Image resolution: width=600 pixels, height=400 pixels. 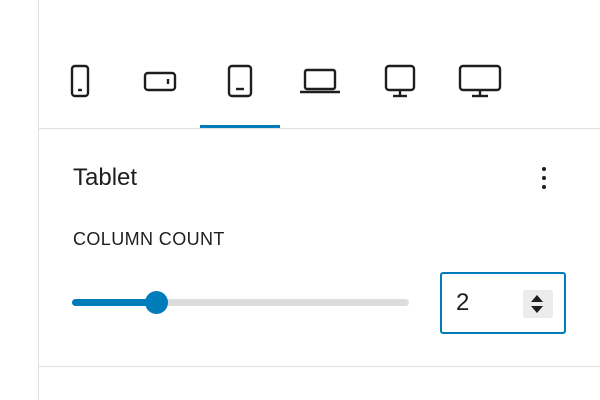 I want to click on tab-desktop, so click(x=400, y=90).